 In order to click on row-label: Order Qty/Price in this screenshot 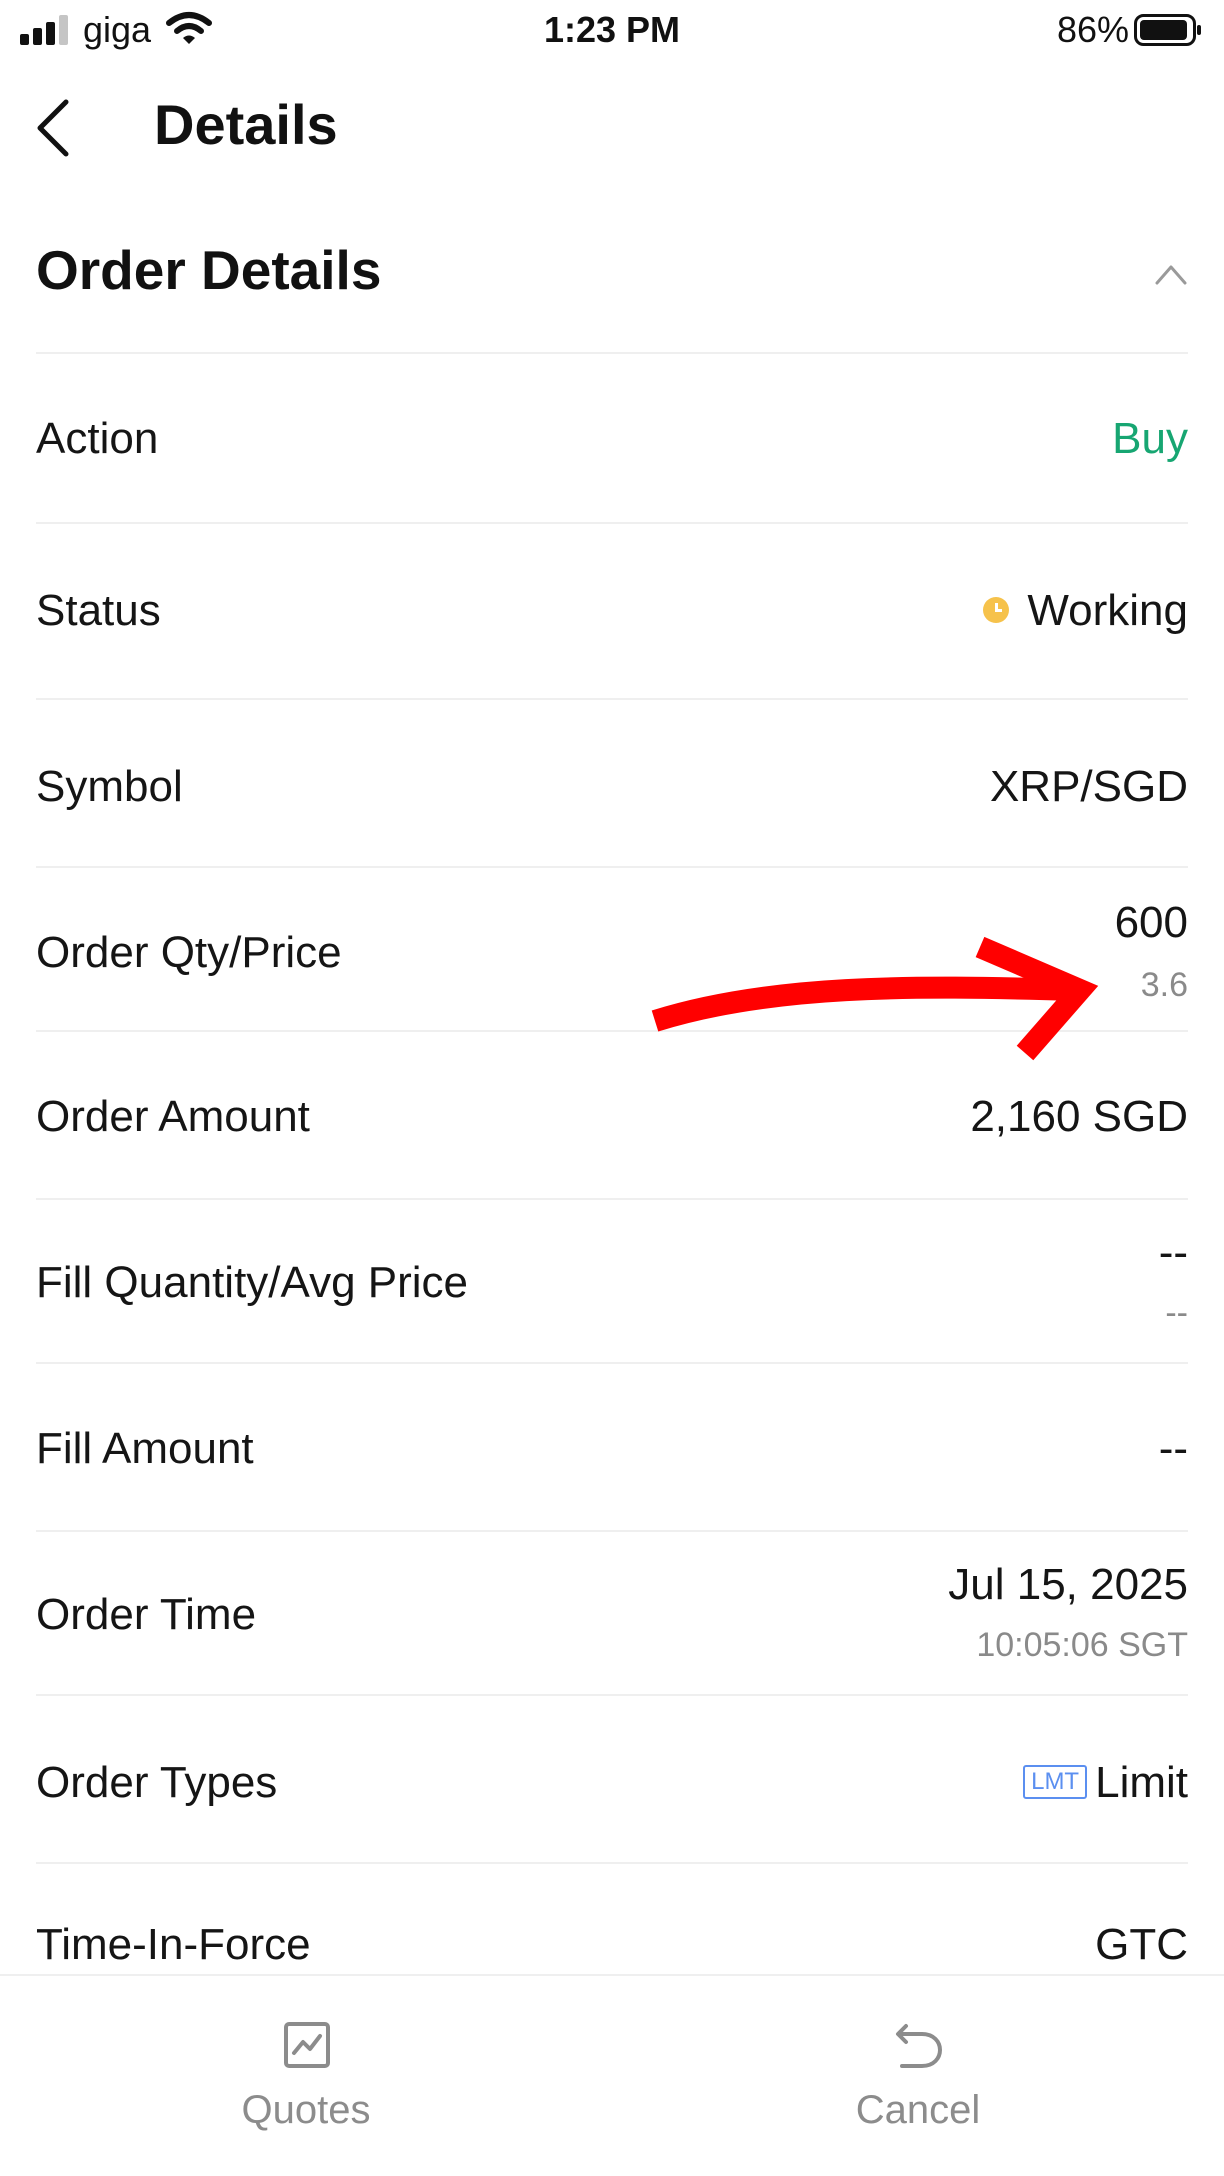, I will do `click(189, 952)`.